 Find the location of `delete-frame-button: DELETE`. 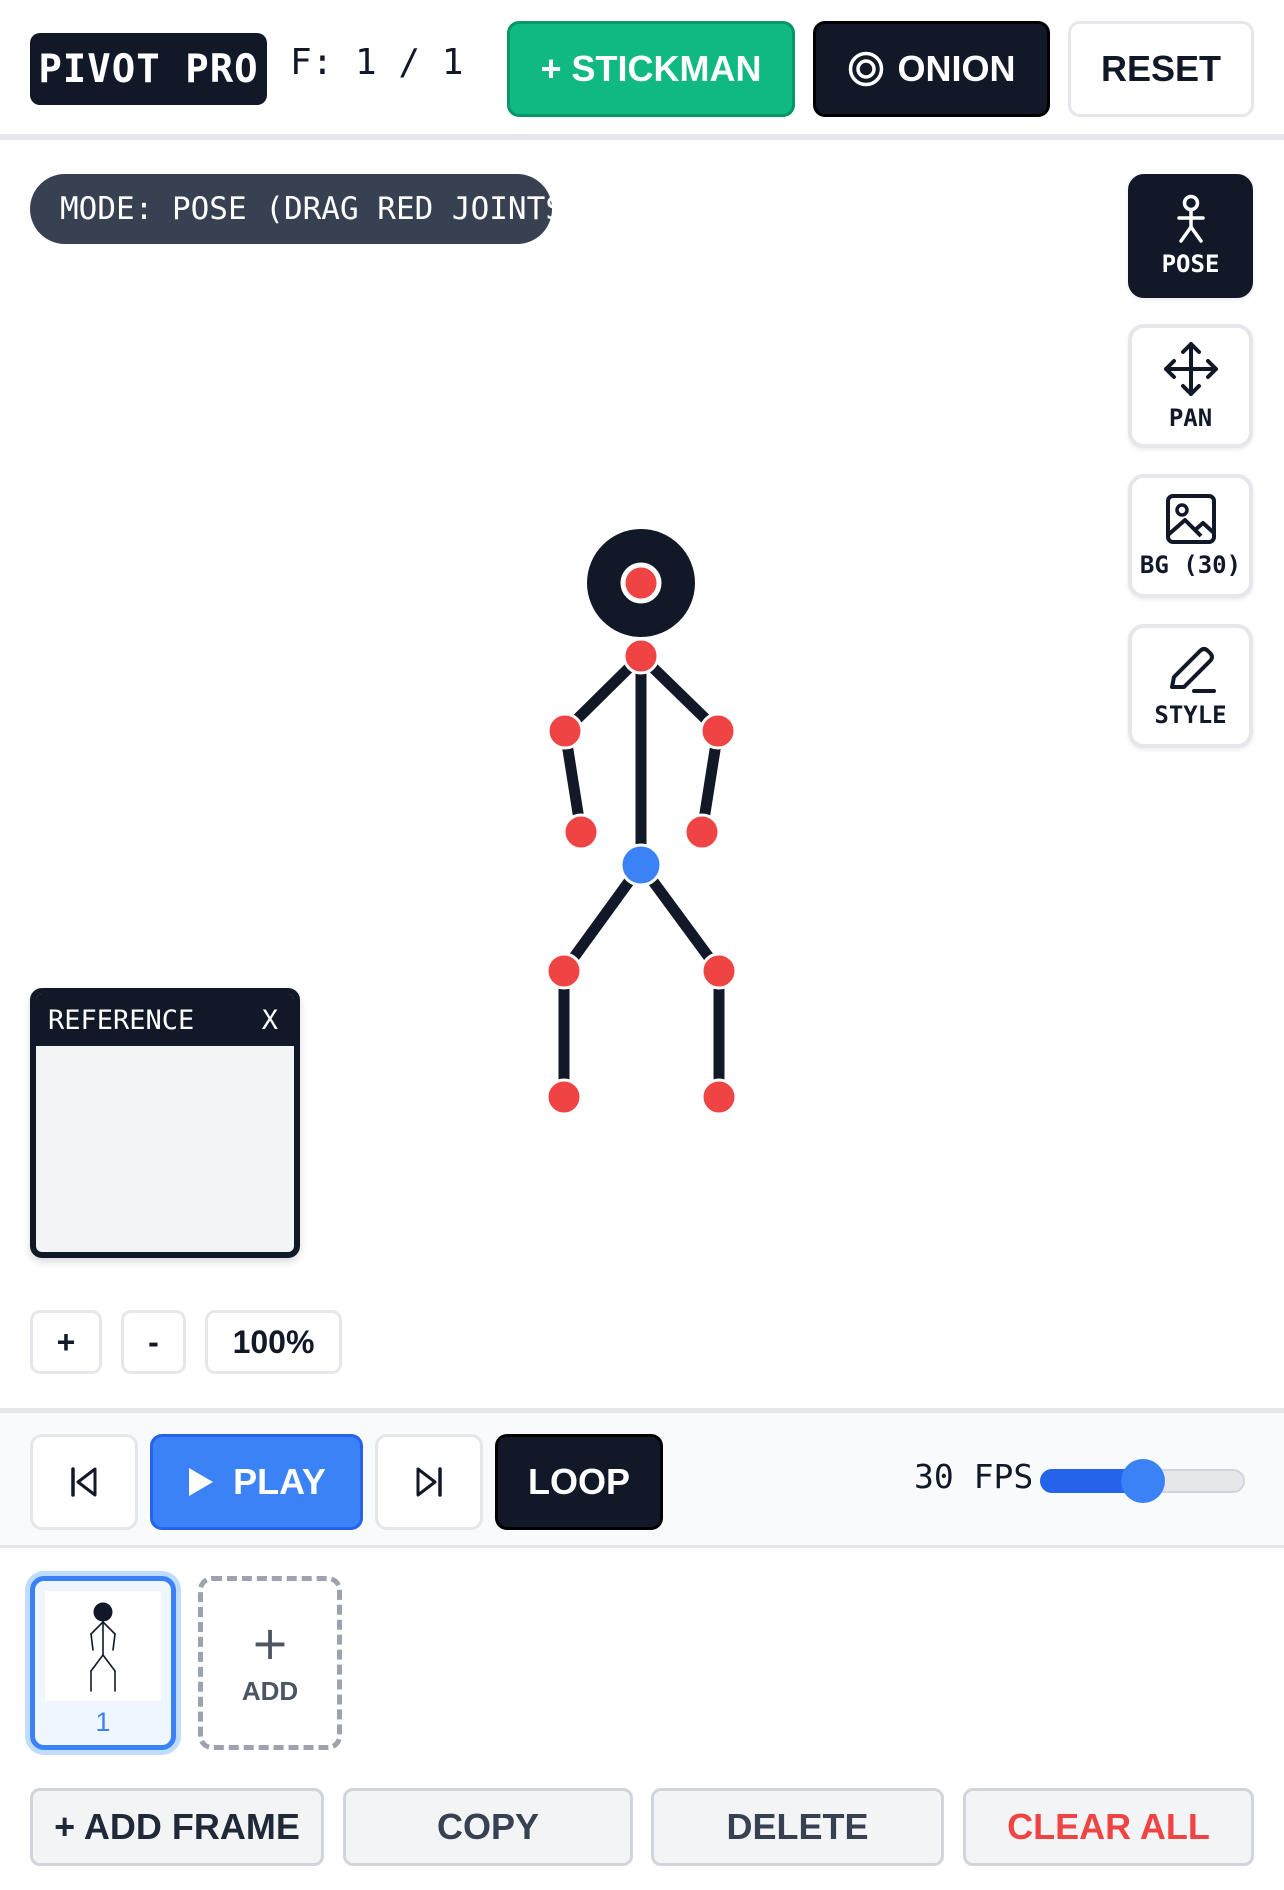

delete-frame-button: DELETE is located at coordinates (797, 1827).